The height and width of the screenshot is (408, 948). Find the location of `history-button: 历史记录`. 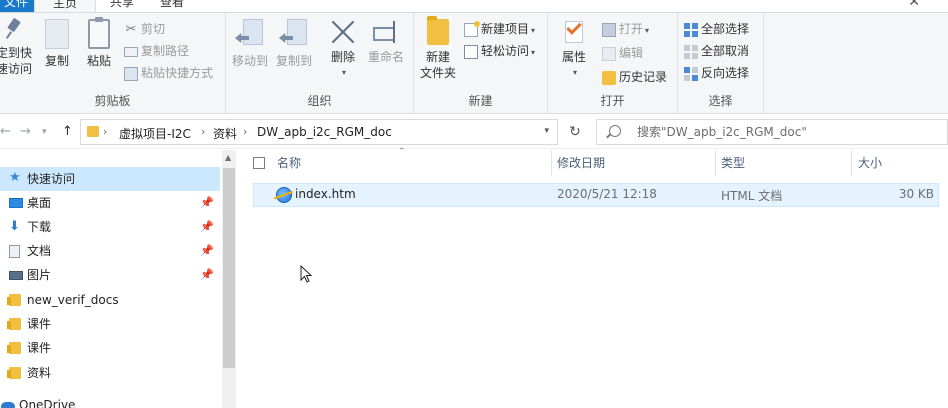

history-button: 历史记录 is located at coordinates (634, 77).